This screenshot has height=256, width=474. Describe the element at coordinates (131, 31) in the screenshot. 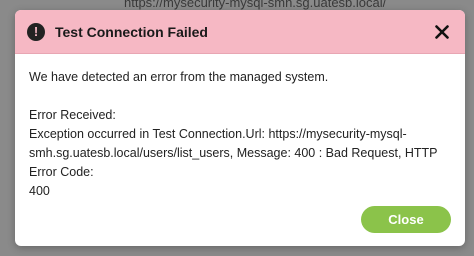

I see `modal-title: Test Connection Failed` at that location.